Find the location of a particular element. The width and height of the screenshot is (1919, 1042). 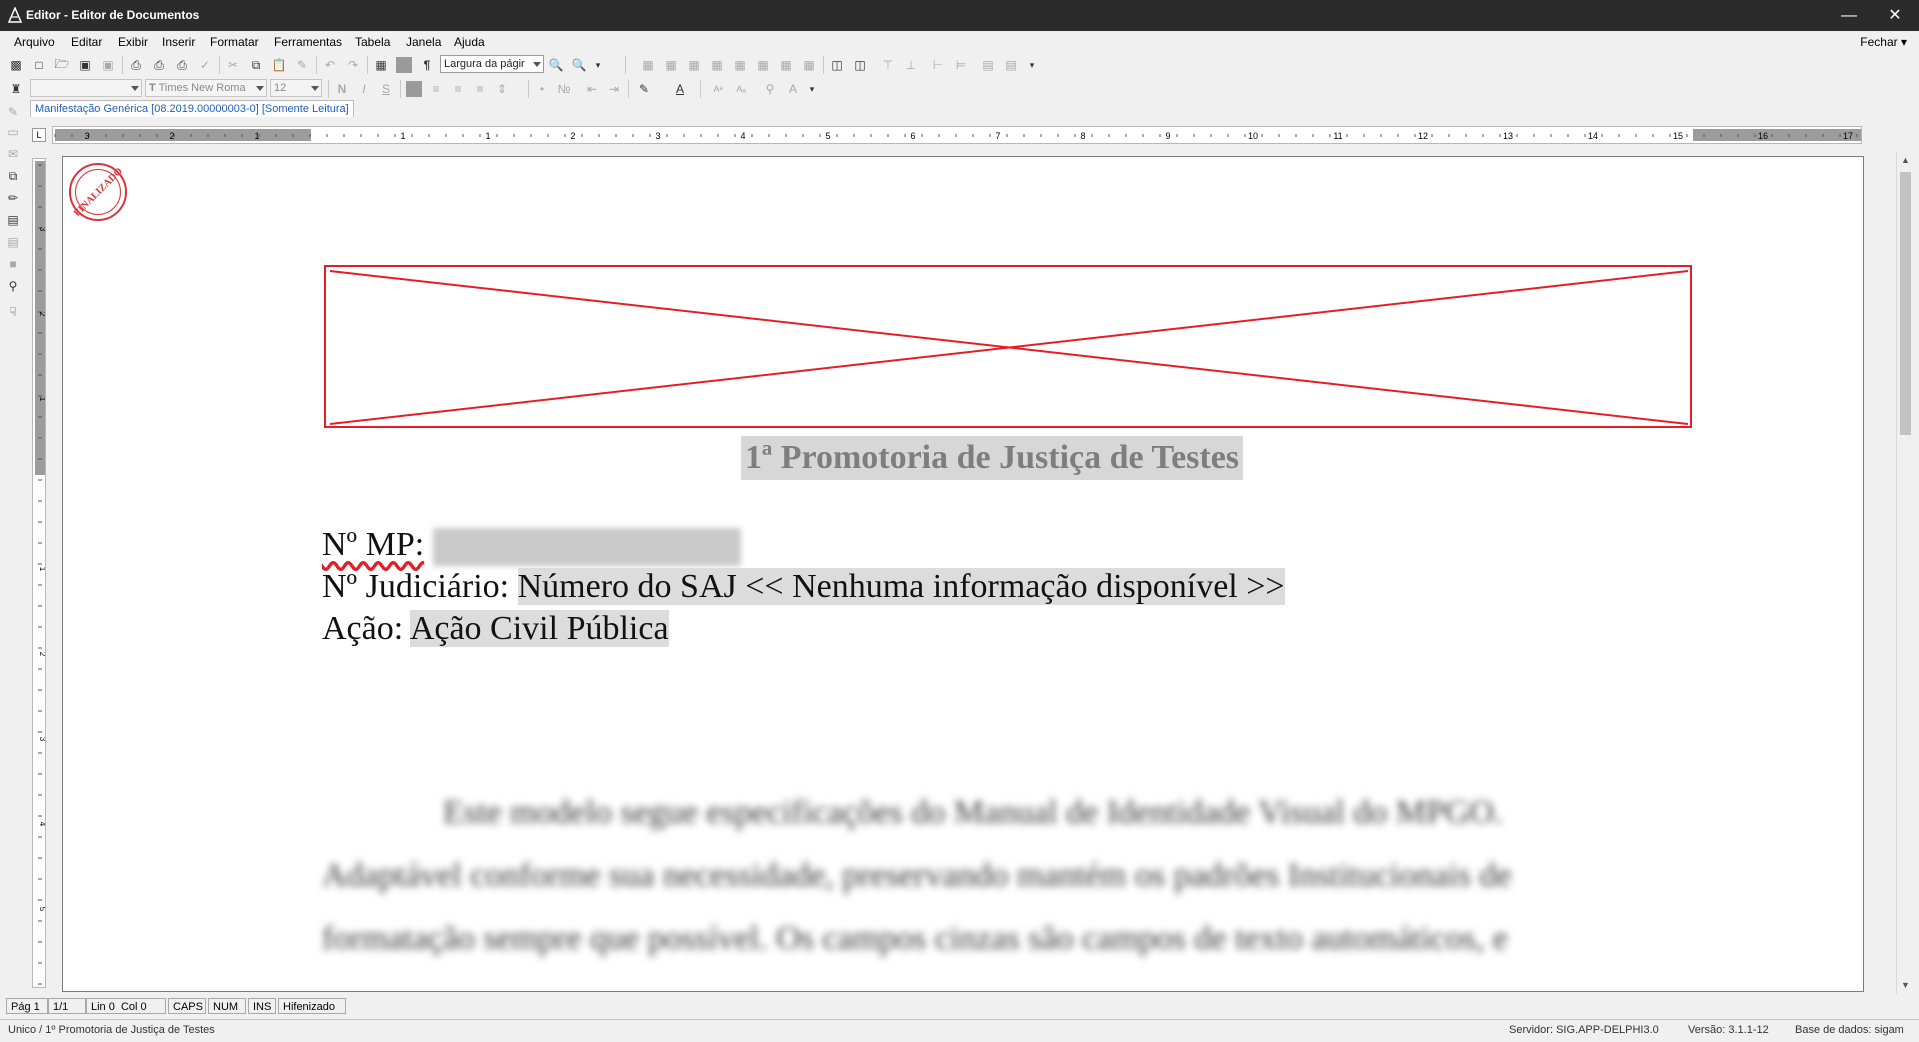

block-icon: ■ is located at coordinates (13, 264).